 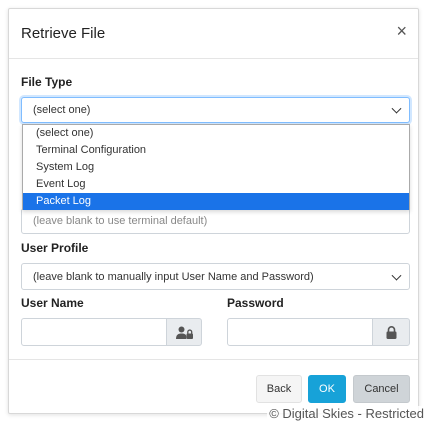 What do you see at coordinates (55, 248) in the screenshot?
I see `user-profile-label: User Profile` at bounding box center [55, 248].